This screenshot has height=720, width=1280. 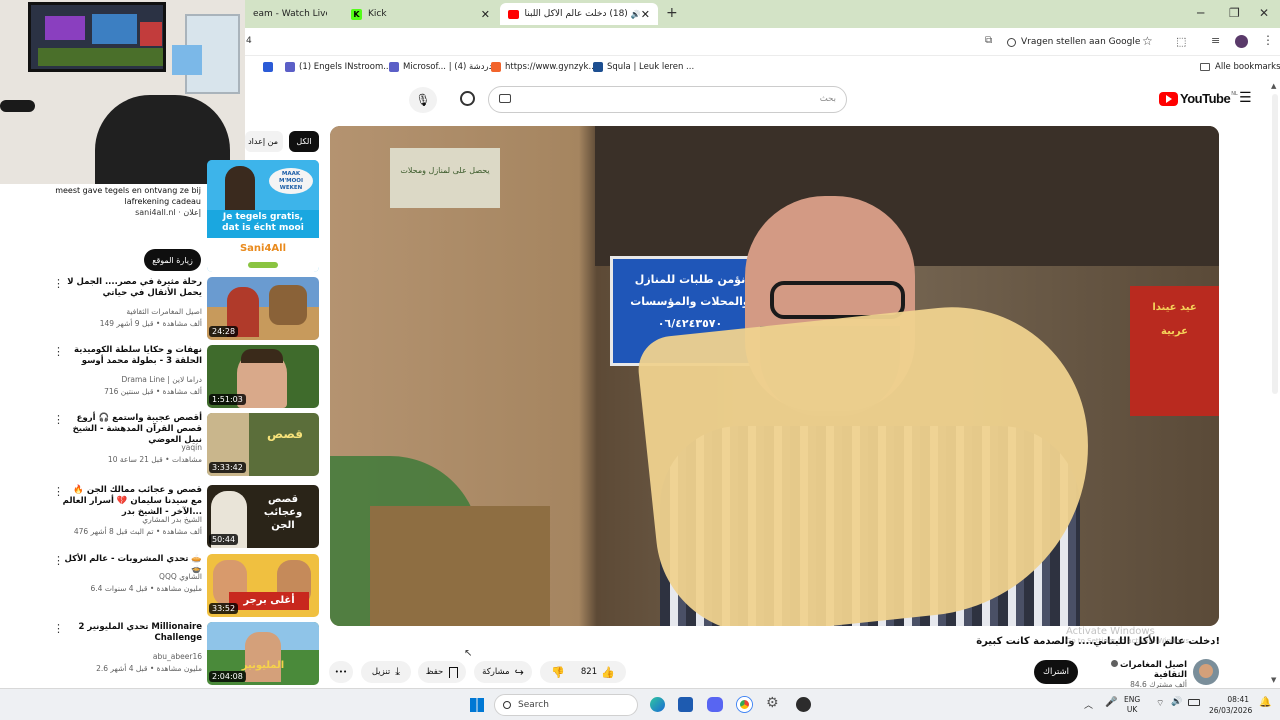 I want to click on youtube-logo: YouTube NL, so click(x=1198, y=98).